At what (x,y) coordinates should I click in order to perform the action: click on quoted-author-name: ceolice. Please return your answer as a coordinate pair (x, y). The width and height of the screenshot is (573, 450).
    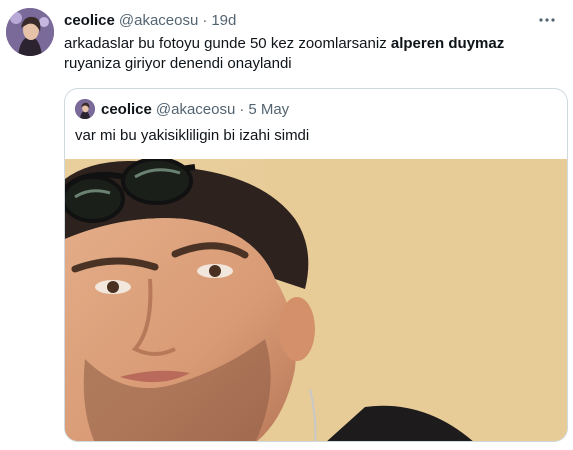
    Looking at the image, I should click on (126, 109).